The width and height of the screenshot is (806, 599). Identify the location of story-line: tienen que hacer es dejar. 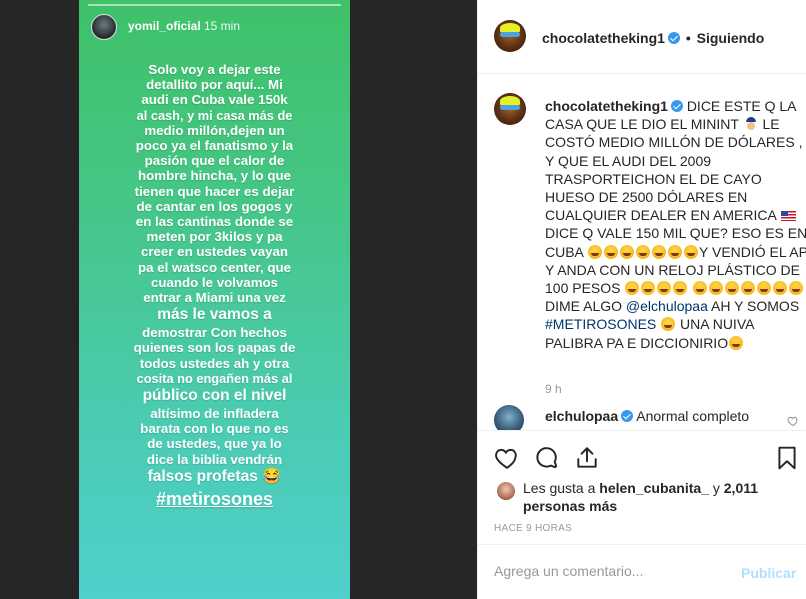
(214, 191).